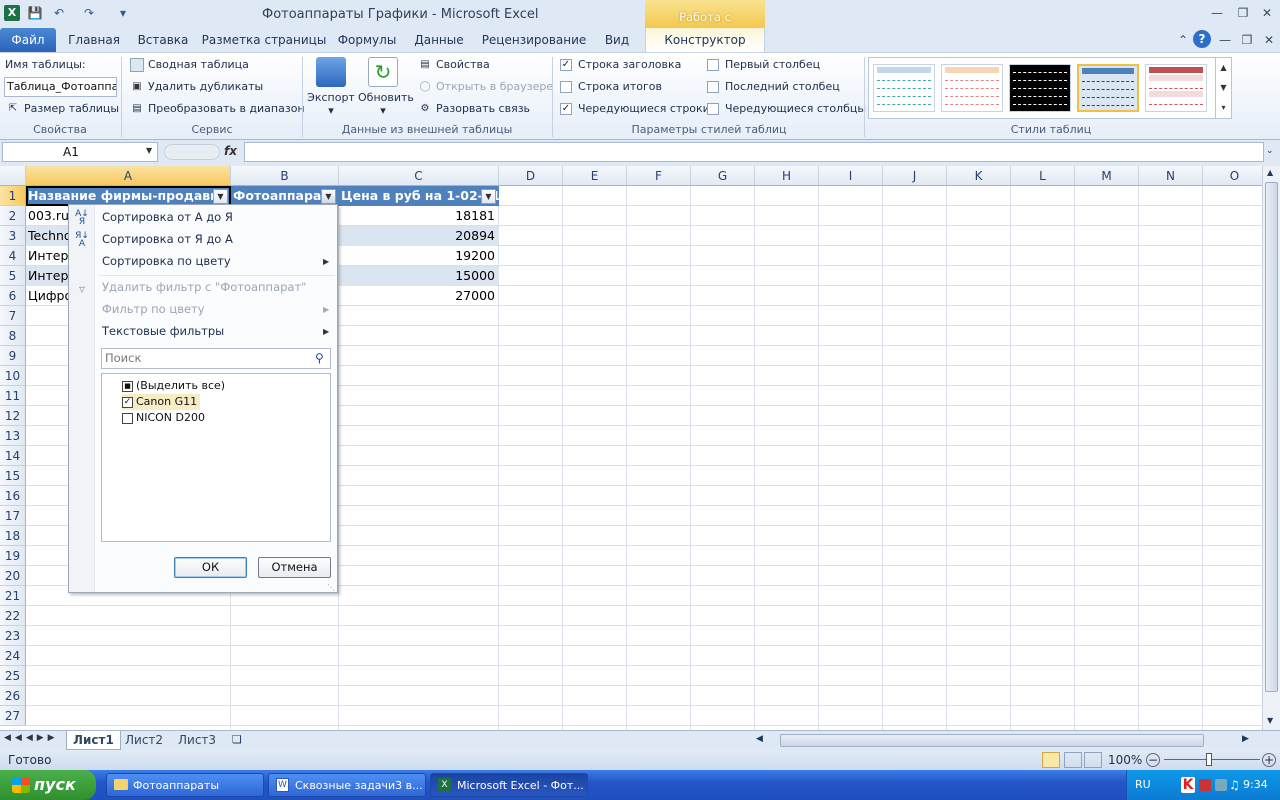 This screenshot has height=800, width=1280. What do you see at coordinates (1270, 151) in the screenshot?
I see `formula-expand-icon: ⌄` at bounding box center [1270, 151].